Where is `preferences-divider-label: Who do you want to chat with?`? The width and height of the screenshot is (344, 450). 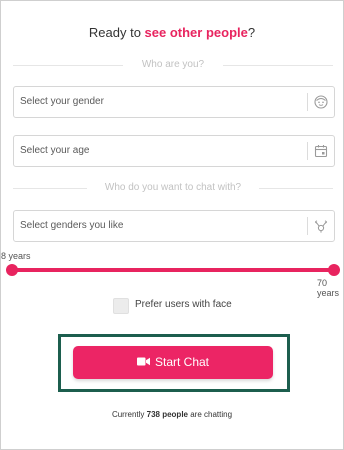
preferences-divider-label: Who do you want to chat with? is located at coordinates (173, 188).